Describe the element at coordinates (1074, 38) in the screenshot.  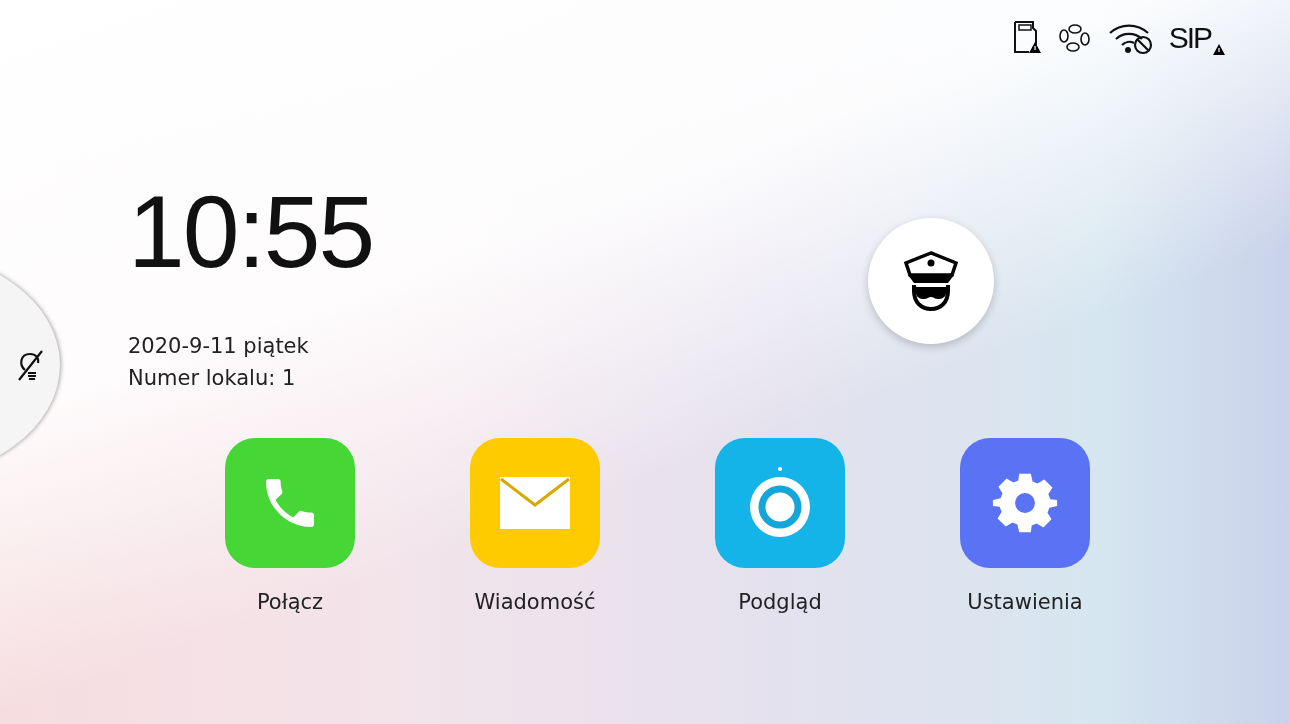
I see `network-icon` at that location.